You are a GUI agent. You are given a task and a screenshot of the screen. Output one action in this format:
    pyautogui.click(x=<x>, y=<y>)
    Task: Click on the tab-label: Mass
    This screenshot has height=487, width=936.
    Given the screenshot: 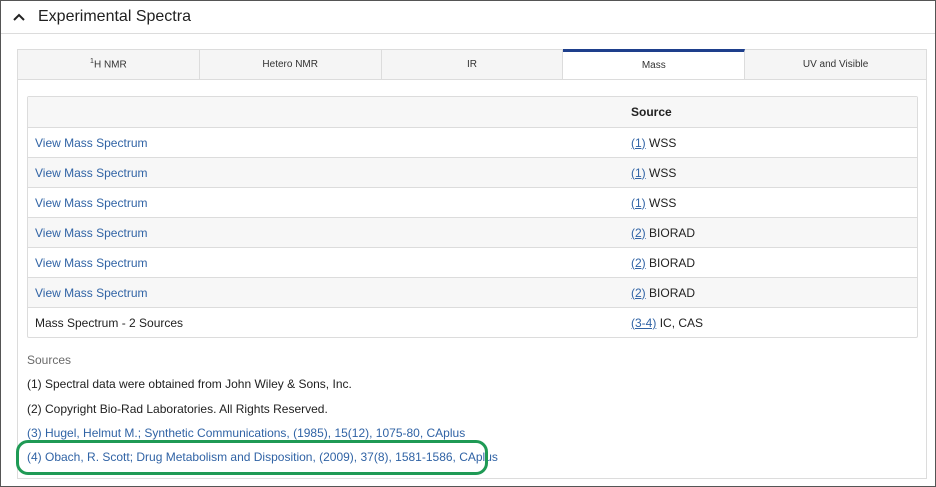 What is the action you would take?
    pyautogui.click(x=653, y=65)
    